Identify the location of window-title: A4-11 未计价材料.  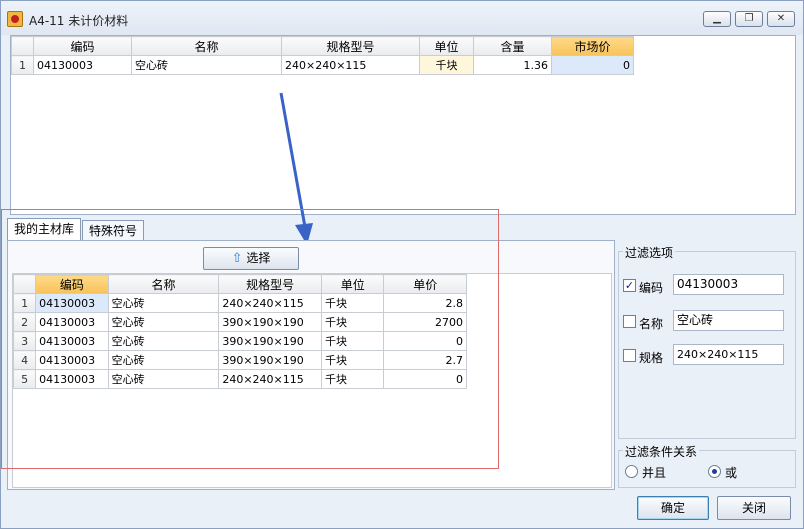
(79, 21).